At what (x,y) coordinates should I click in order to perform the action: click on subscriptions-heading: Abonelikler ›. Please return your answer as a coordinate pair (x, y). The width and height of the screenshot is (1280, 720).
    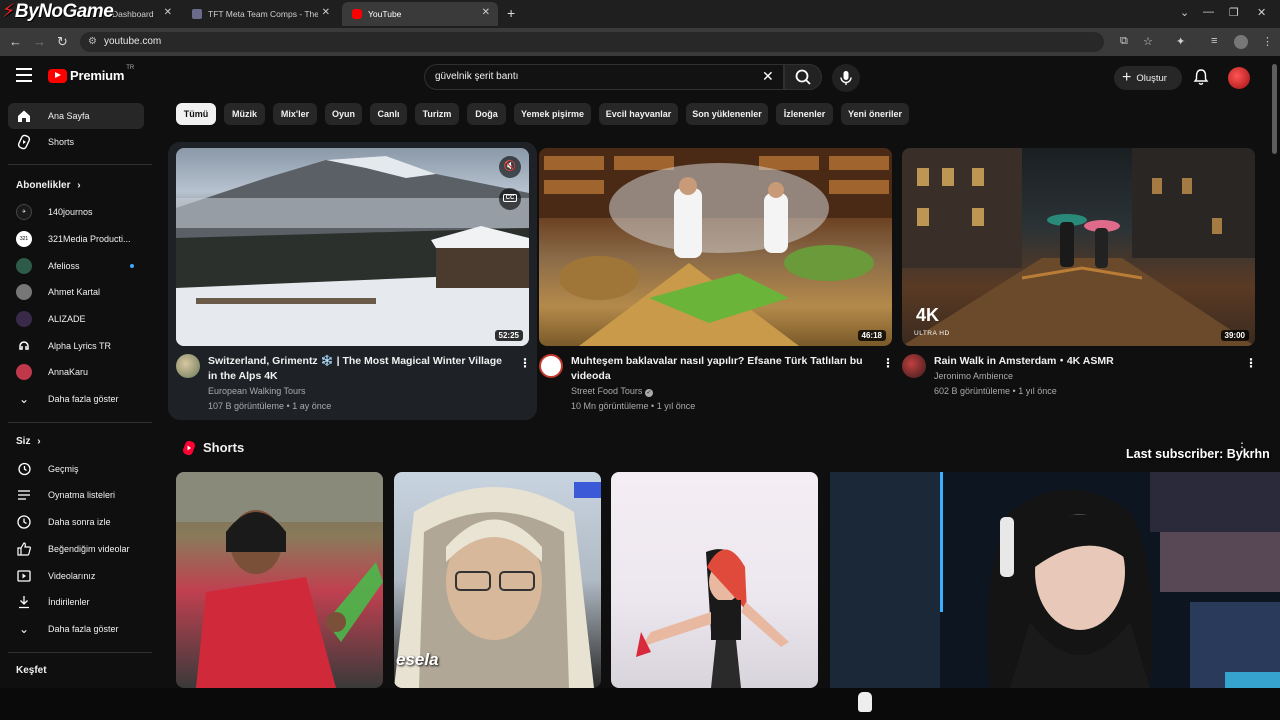
    Looking at the image, I should click on (48, 185).